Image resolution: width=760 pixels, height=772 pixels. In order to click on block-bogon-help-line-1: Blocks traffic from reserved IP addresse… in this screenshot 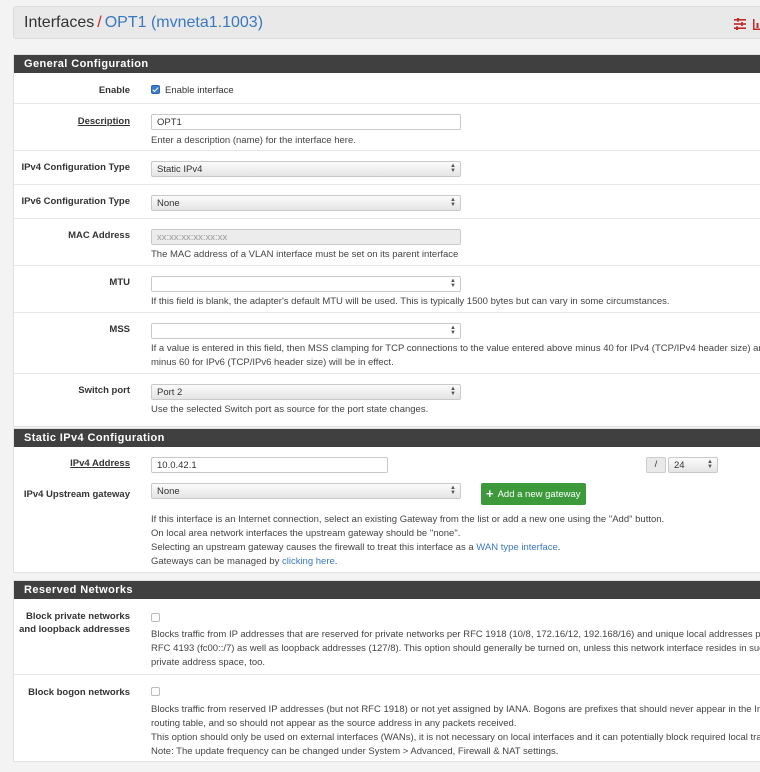, I will do `click(455, 709)`.